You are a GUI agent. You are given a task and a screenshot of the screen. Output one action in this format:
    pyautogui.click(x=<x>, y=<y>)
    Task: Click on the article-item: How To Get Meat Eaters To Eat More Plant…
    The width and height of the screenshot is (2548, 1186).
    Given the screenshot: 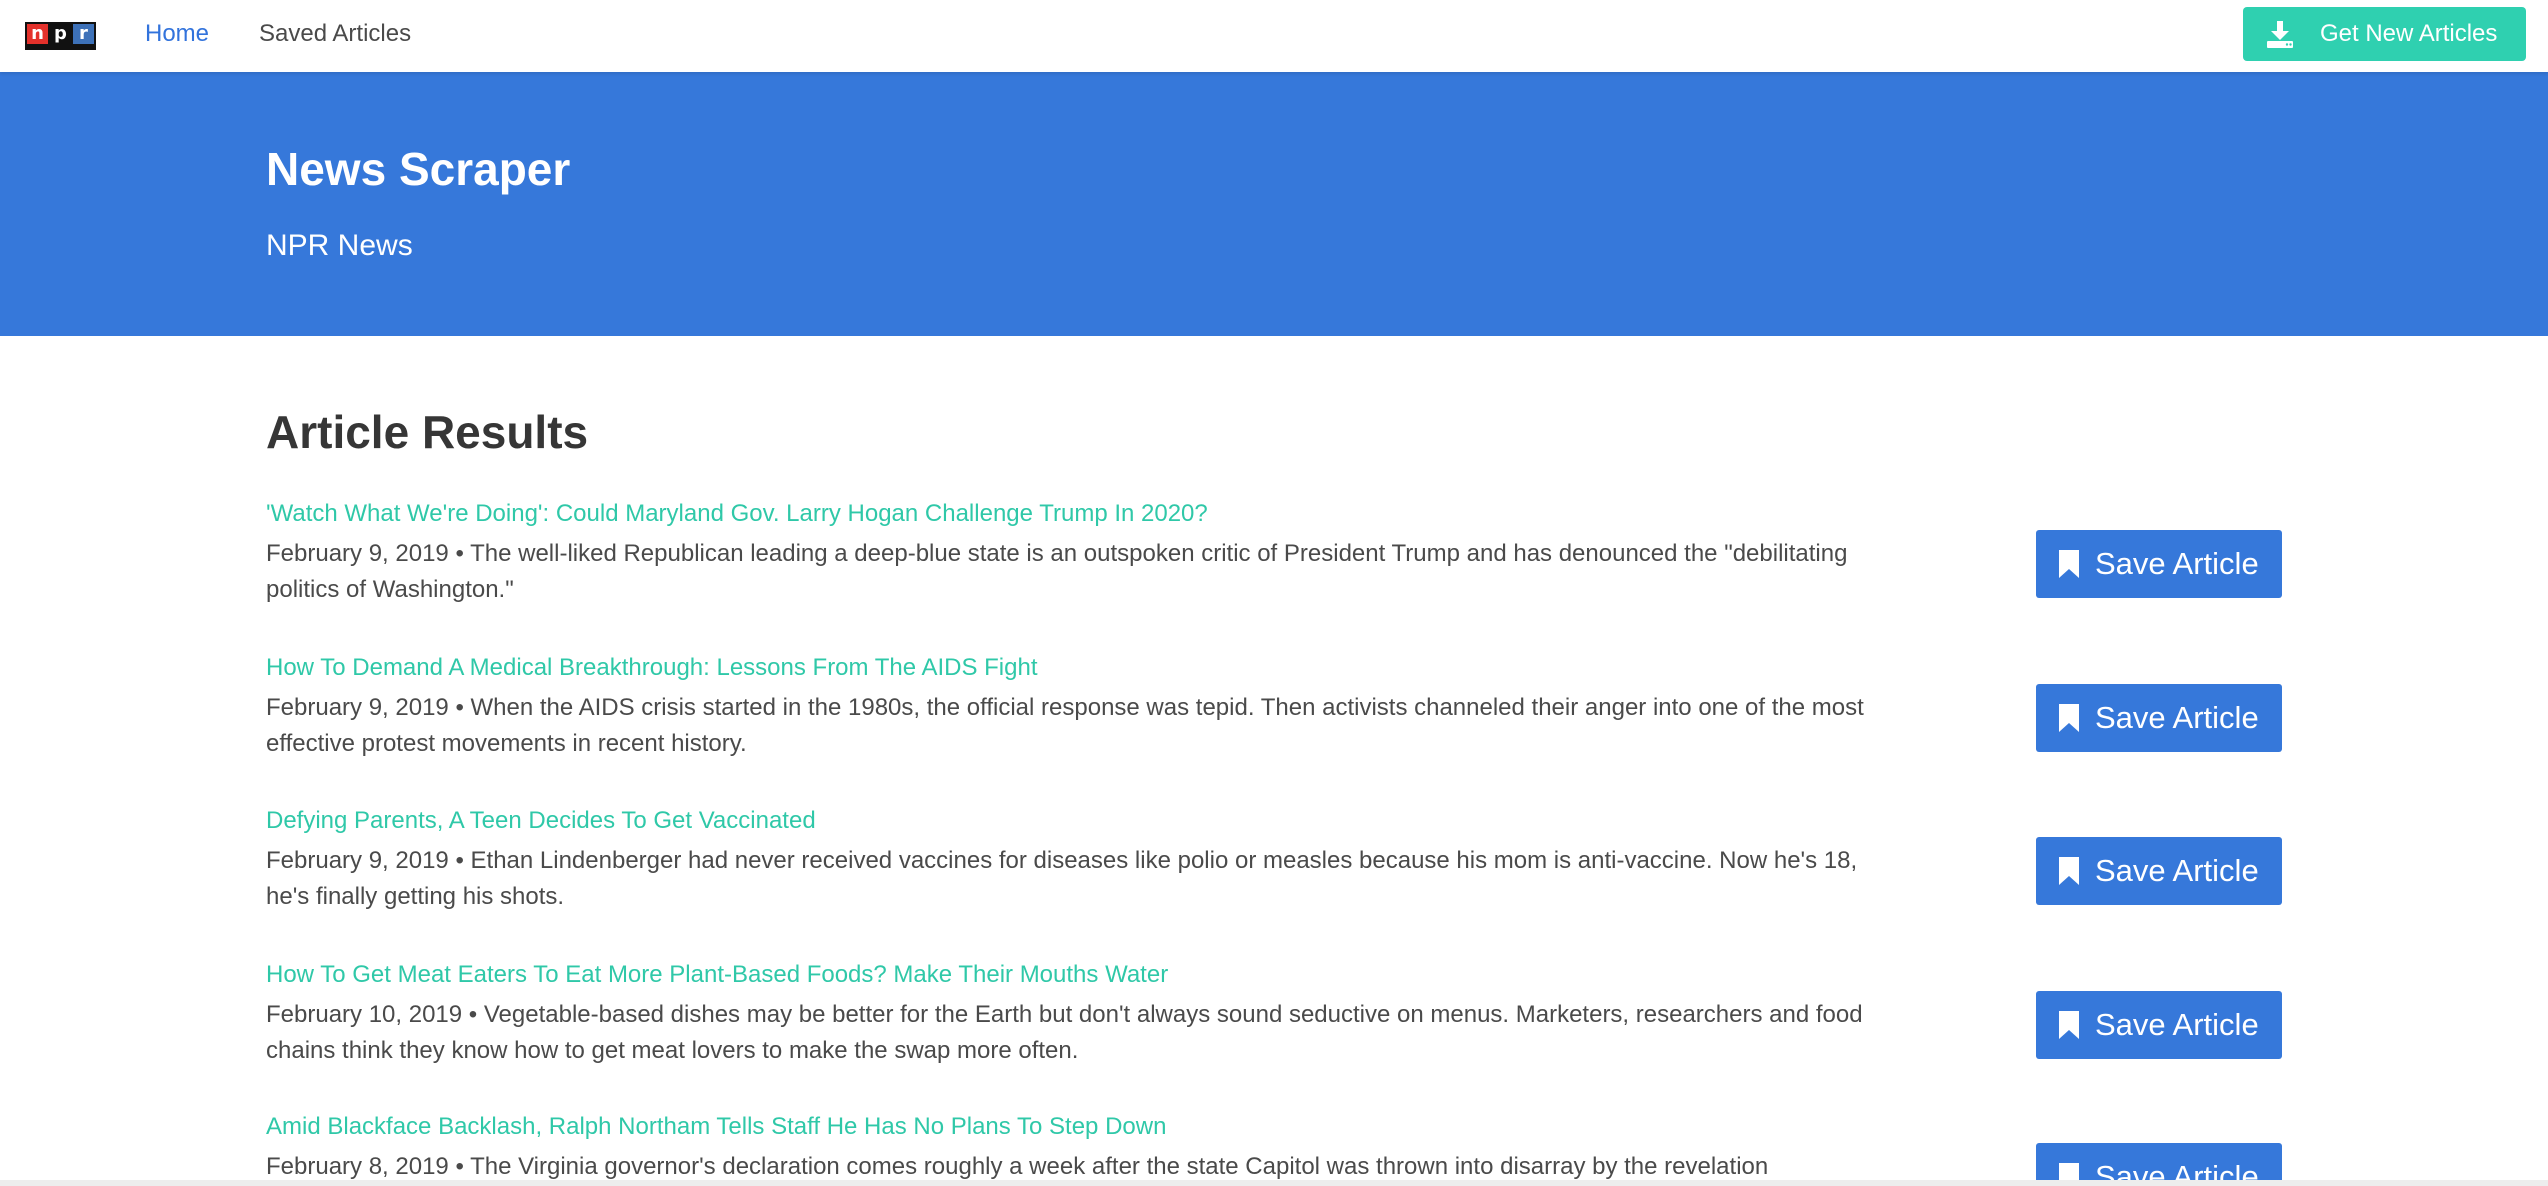 What is the action you would take?
    pyautogui.click(x=1275, y=1036)
    